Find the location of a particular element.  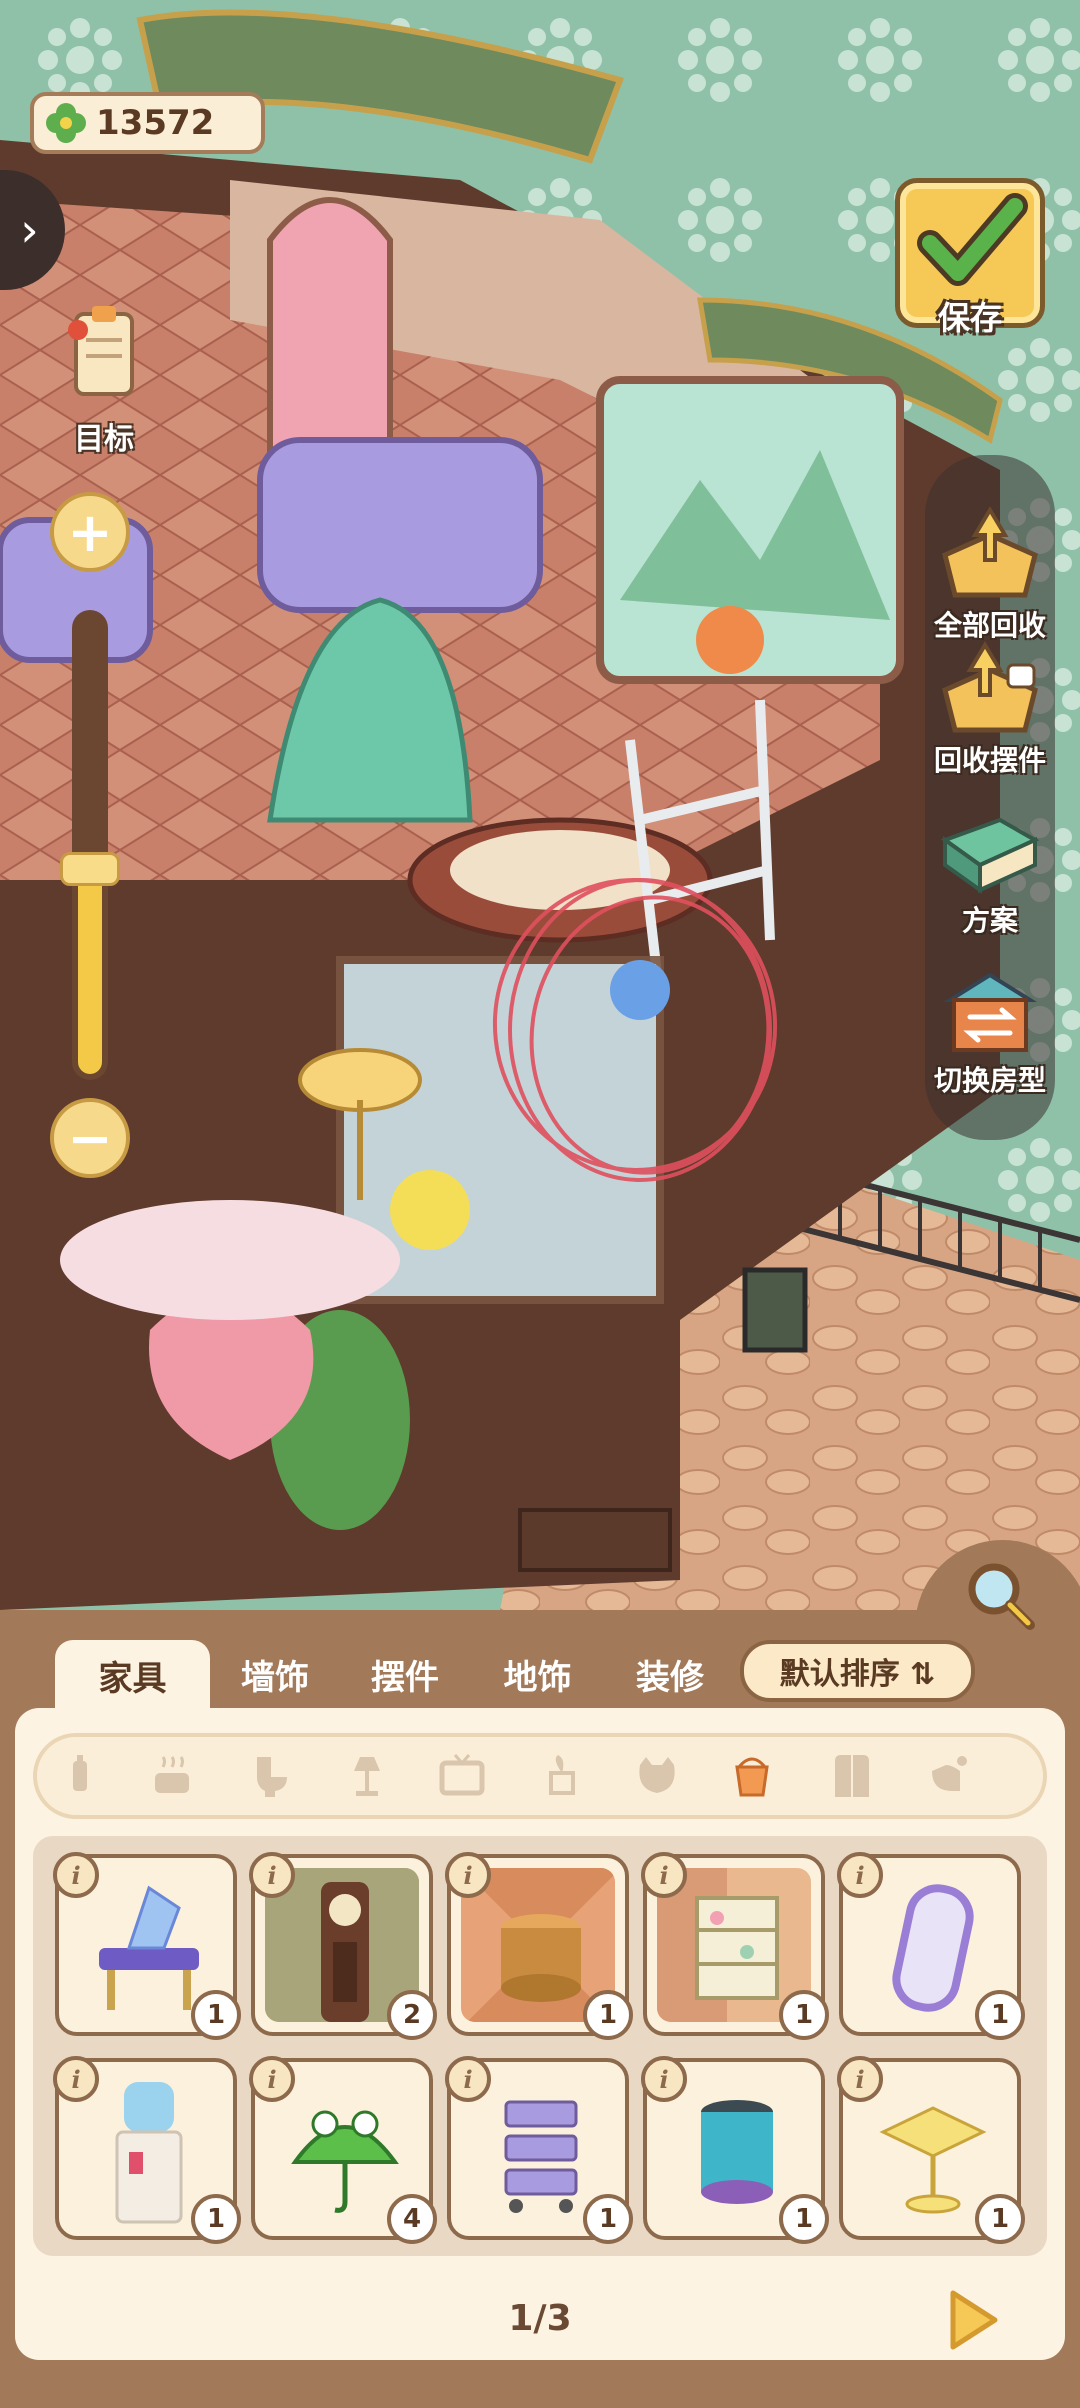

item-card-crystal-vanity-desk: i 1 is located at coordinates (147, 1946).